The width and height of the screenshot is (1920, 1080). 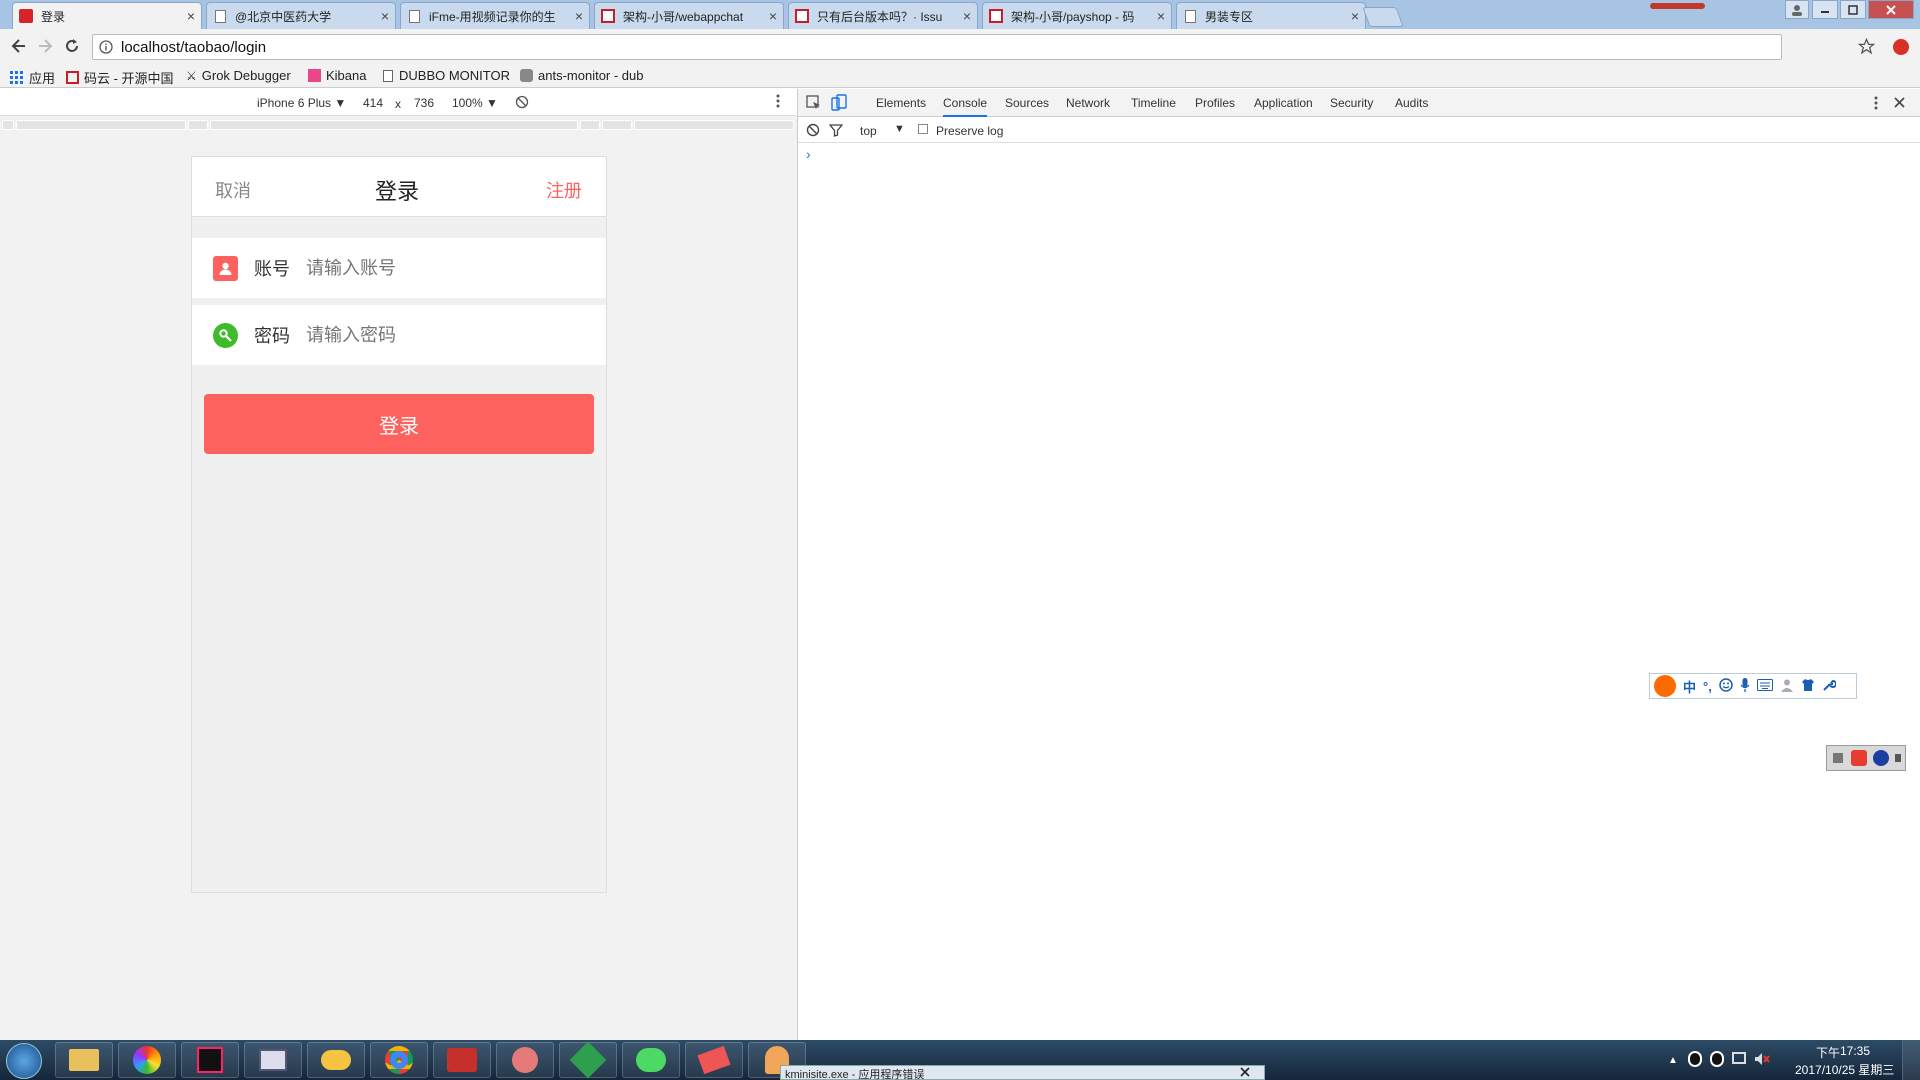 What do you see at coordinates (446, 268) in the screenshot?
I see `account-input` at bounding box center [446, 268].